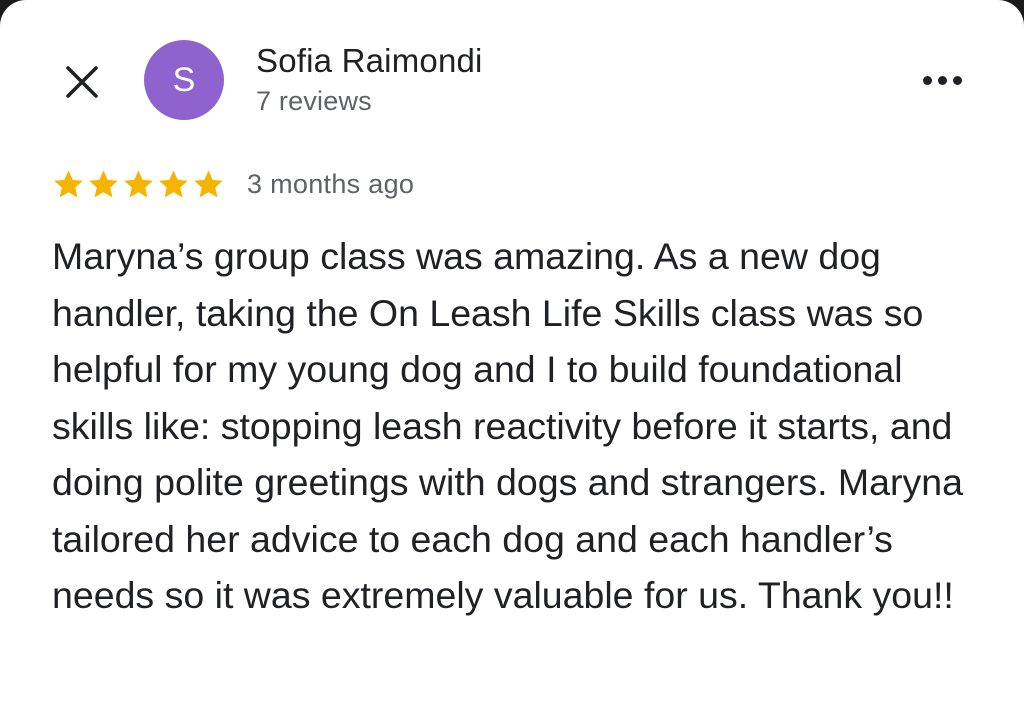 This screenshot has height=706, width=1024. I want to click on close-button, so click(82, 82).